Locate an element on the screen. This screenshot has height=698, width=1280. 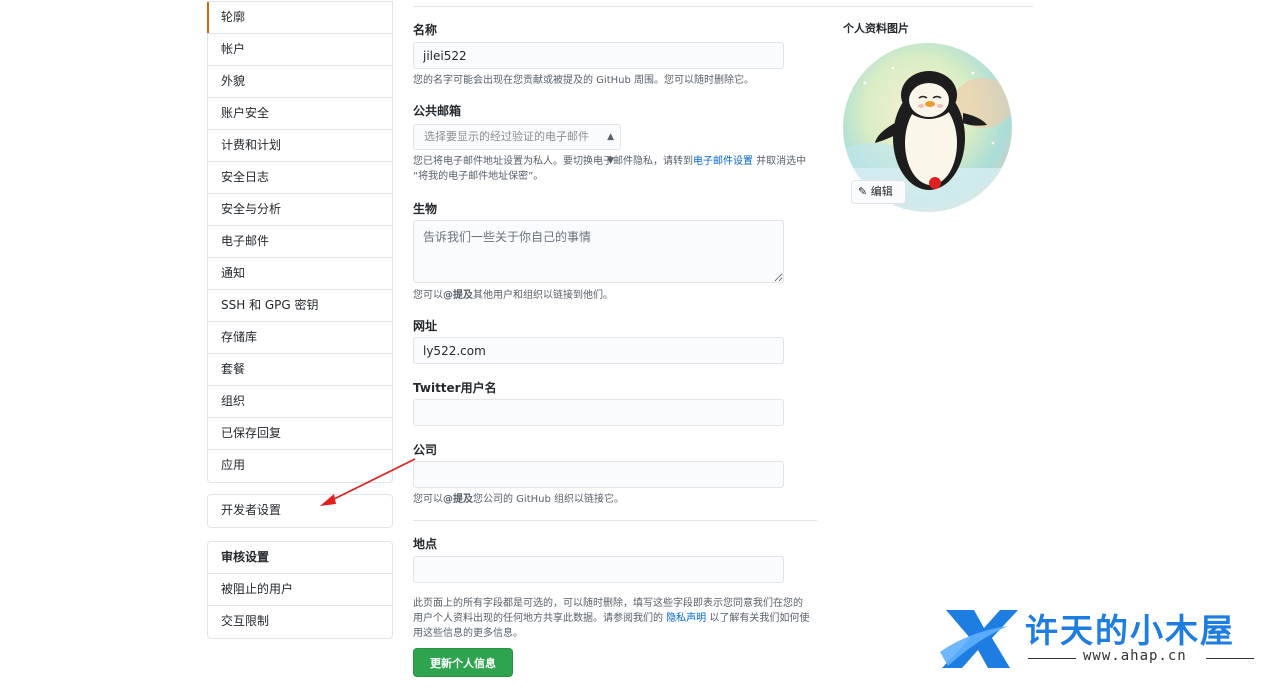
top-divider is located at coordinates (723, 6).